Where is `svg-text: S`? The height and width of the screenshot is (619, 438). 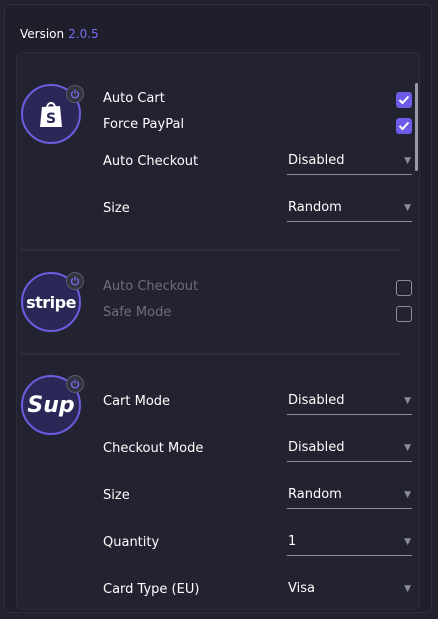 svg-text: S is located at coordinates (51, 119).